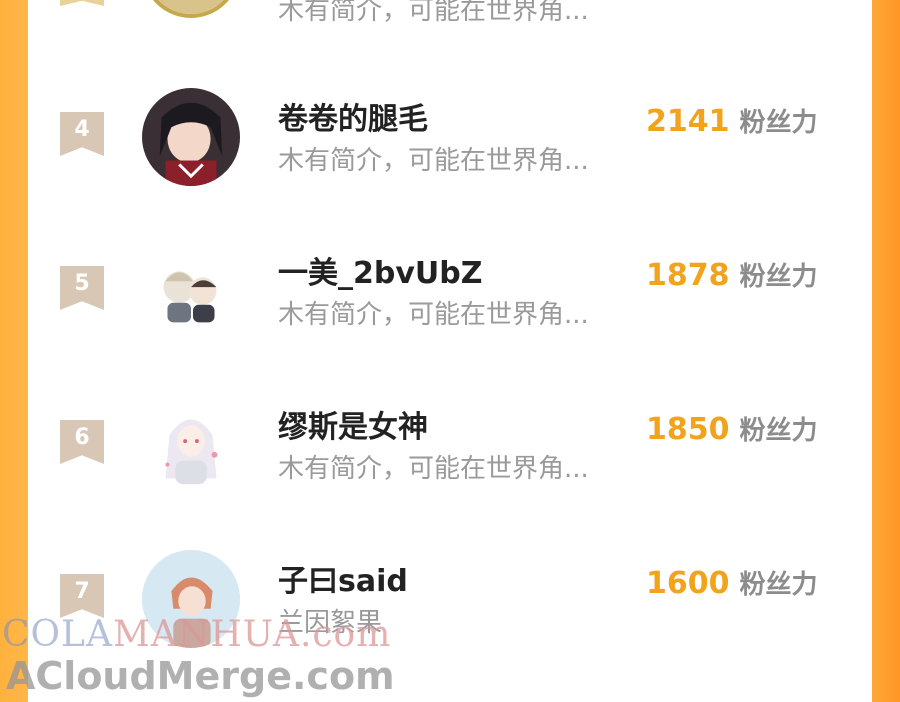 The height and width of the screenshot is (702, 900). I want to click on white-hair-girl-avatar-icon, so click(191, 445).